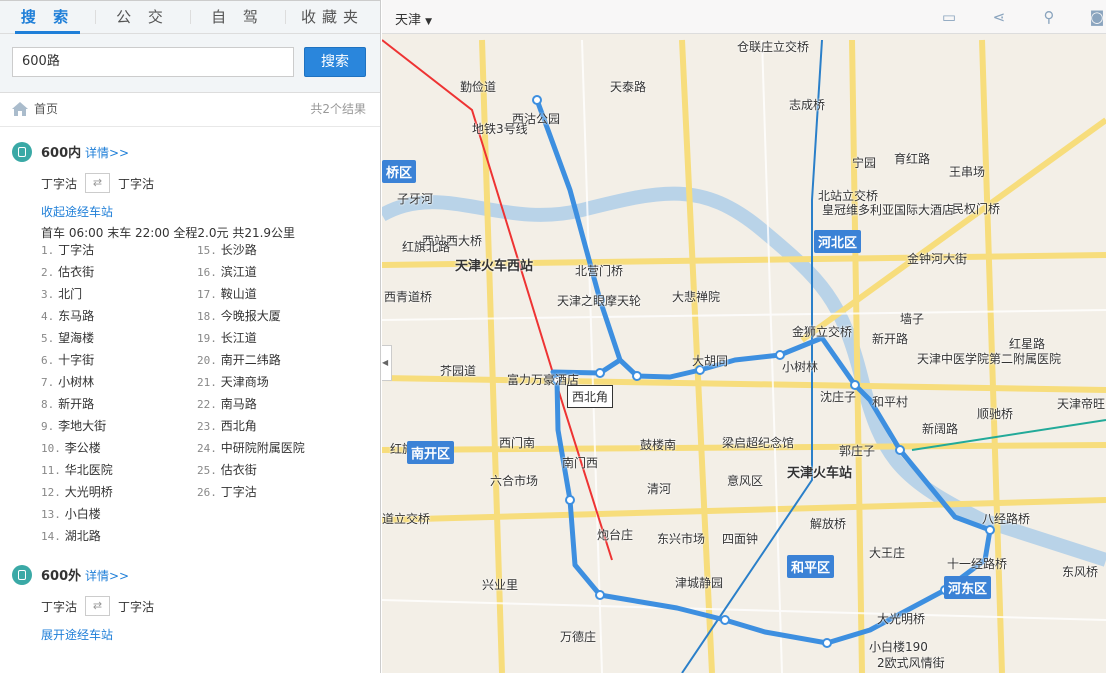  I want to click on dropdown-icon: ▼, so click(429, 22).